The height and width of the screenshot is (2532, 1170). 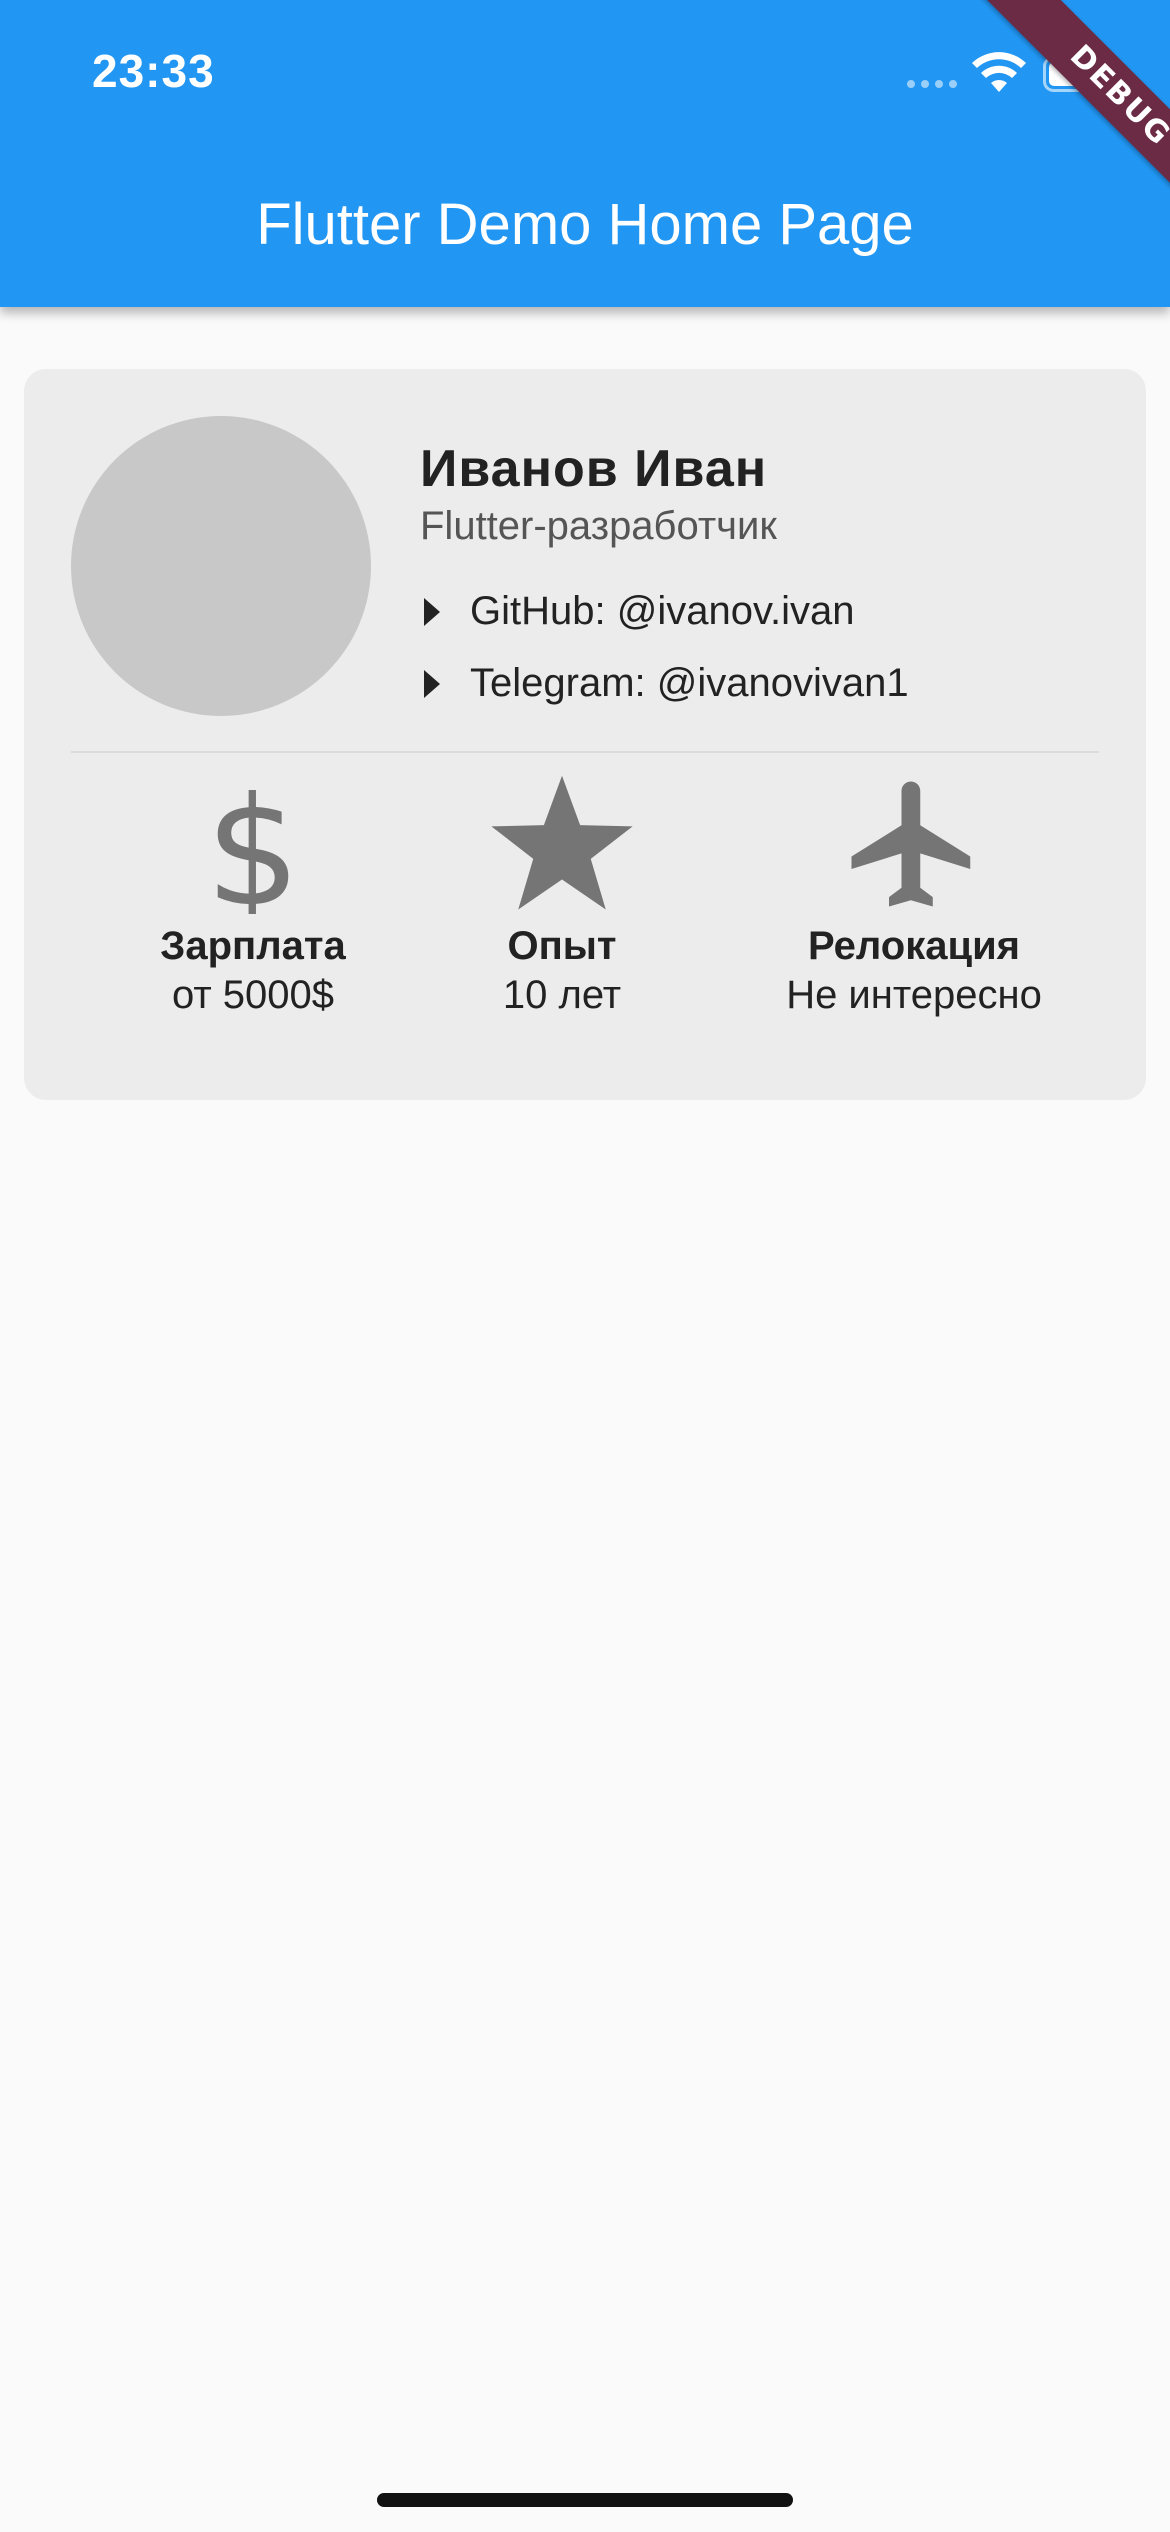 I want to click on stat-salary-value: от 5000$, so click(x=253, y=995).